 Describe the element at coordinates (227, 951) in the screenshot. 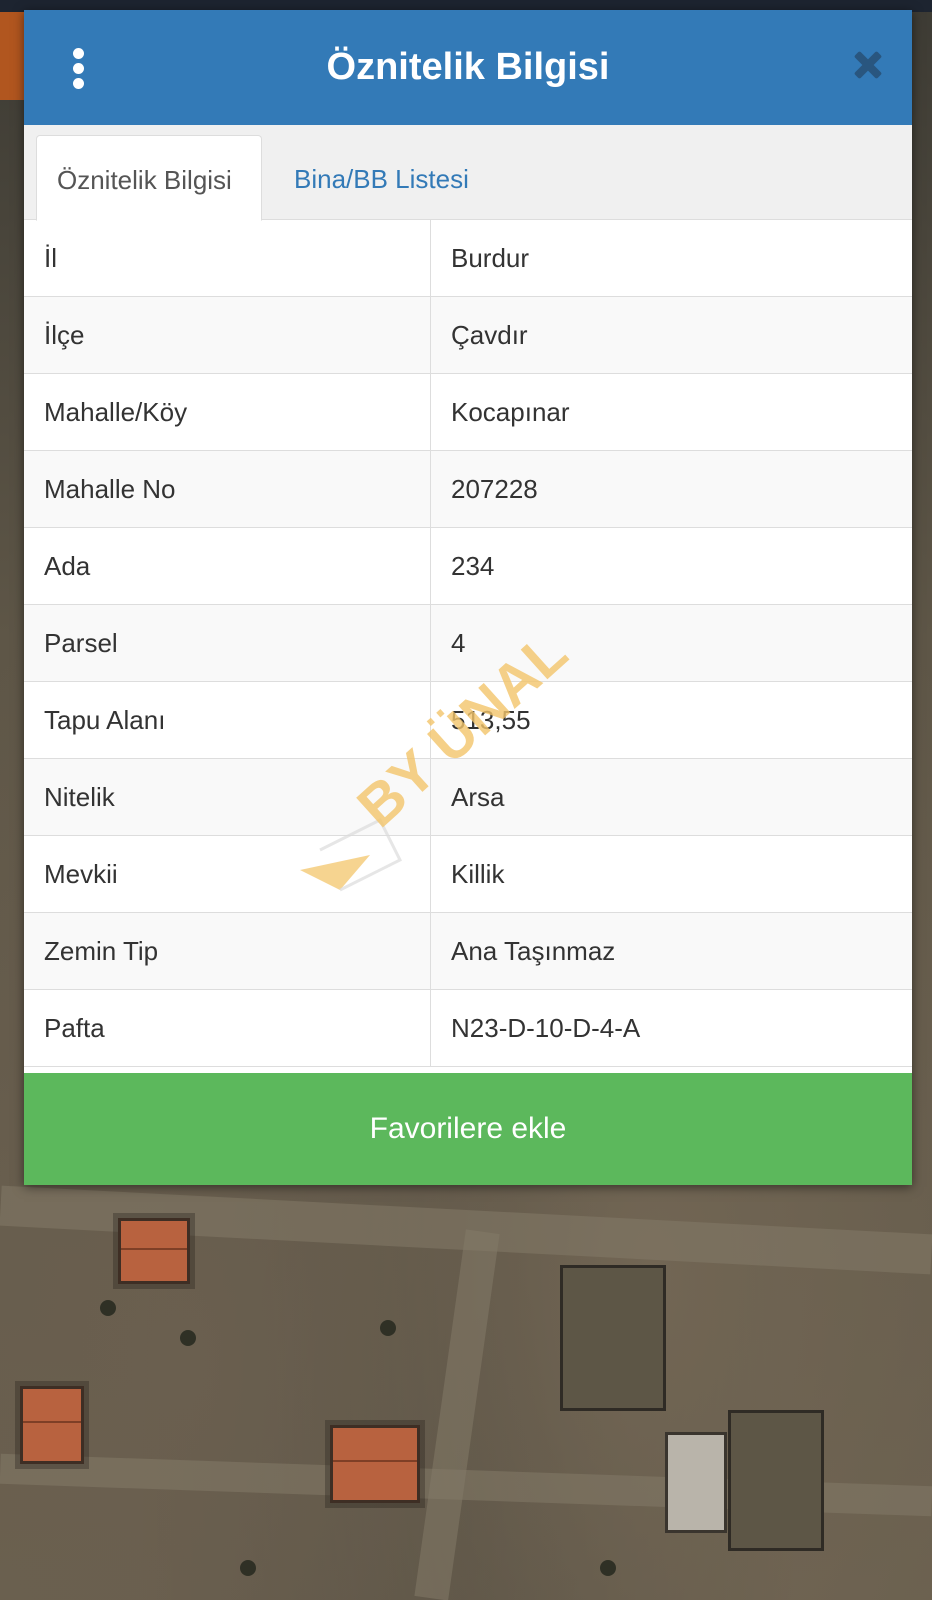

I see `attribute-key: Zemin Tip` at that location.